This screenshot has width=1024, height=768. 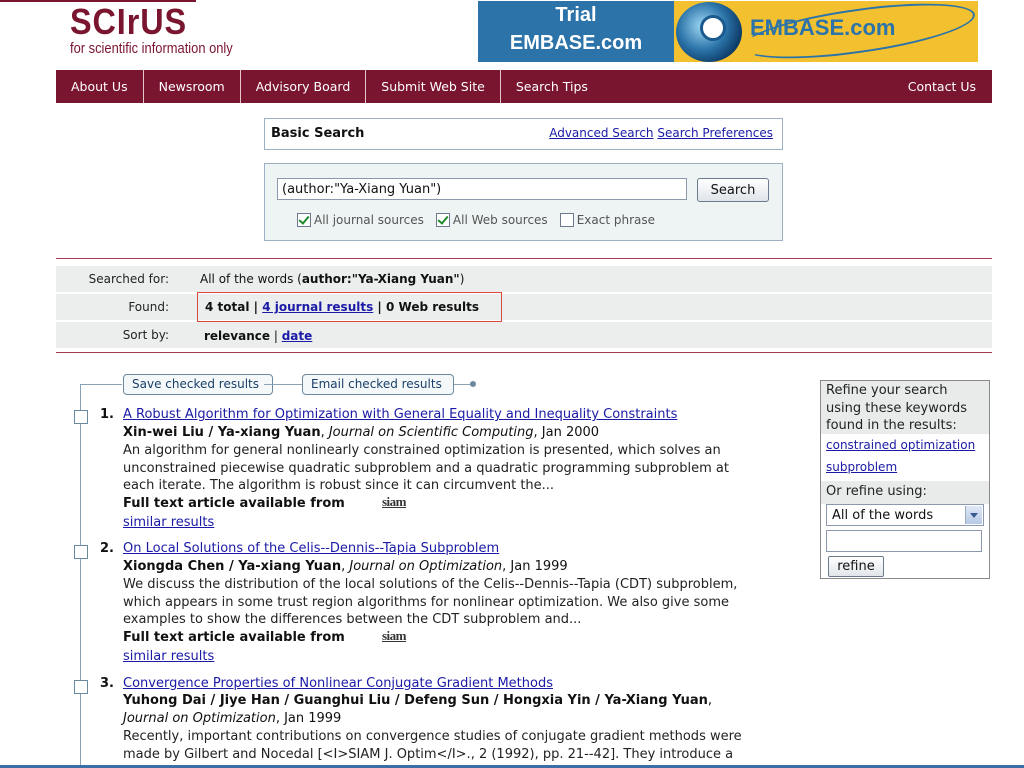 What do you see at coordinates (107, 414) in the screenshot?
I see `result-number: 1.` at bounding box center [107, 414].